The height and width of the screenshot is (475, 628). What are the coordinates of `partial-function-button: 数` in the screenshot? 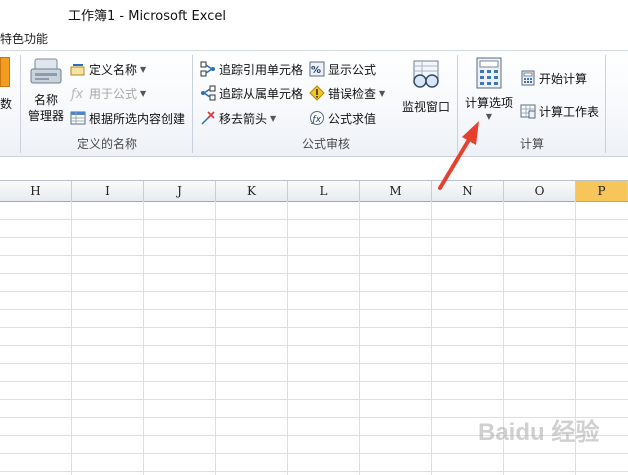 It's located at (8, 84).